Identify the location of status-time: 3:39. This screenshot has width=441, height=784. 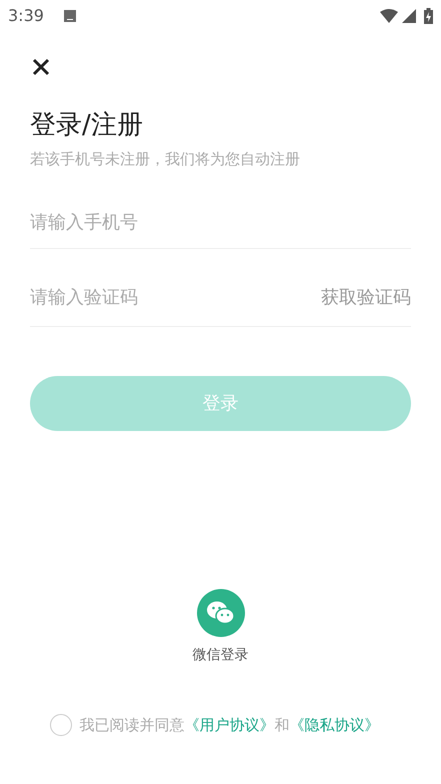
(26, 16).